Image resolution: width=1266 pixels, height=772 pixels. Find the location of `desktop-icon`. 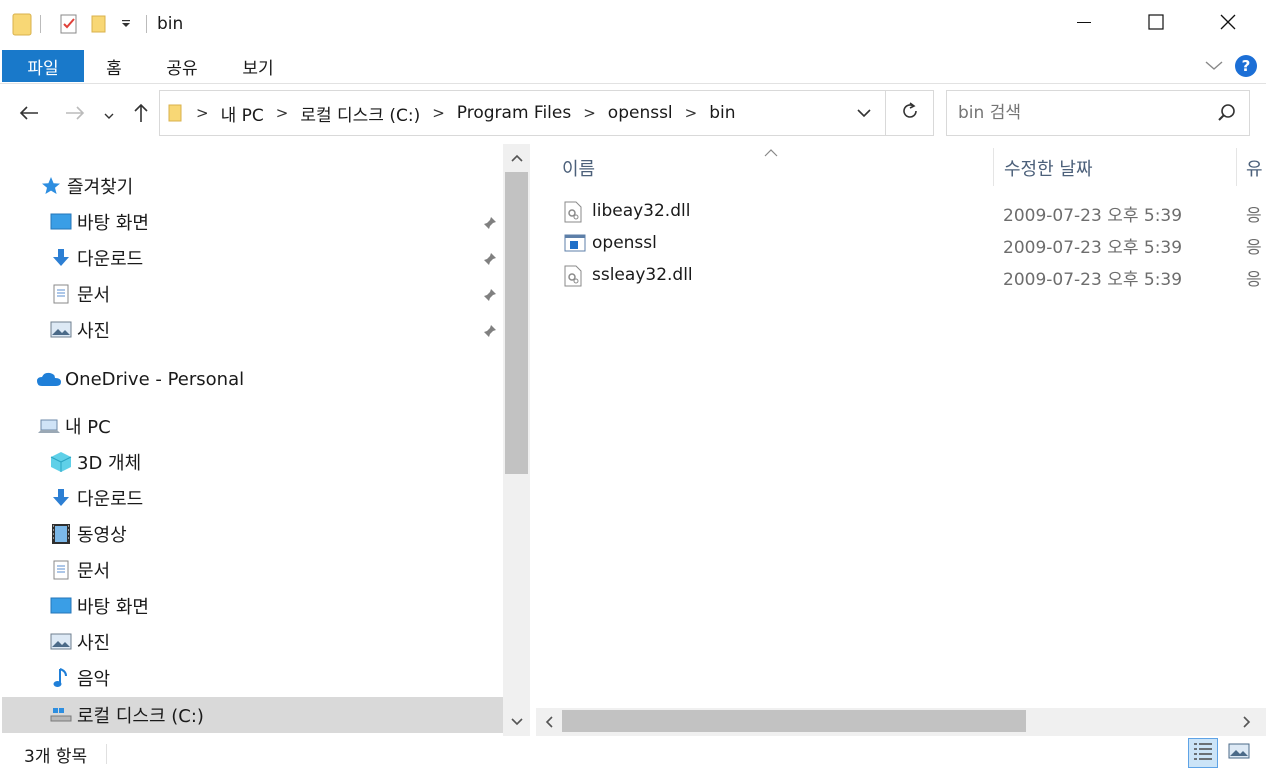

desktop-icon is located at coordinates (61, 222).